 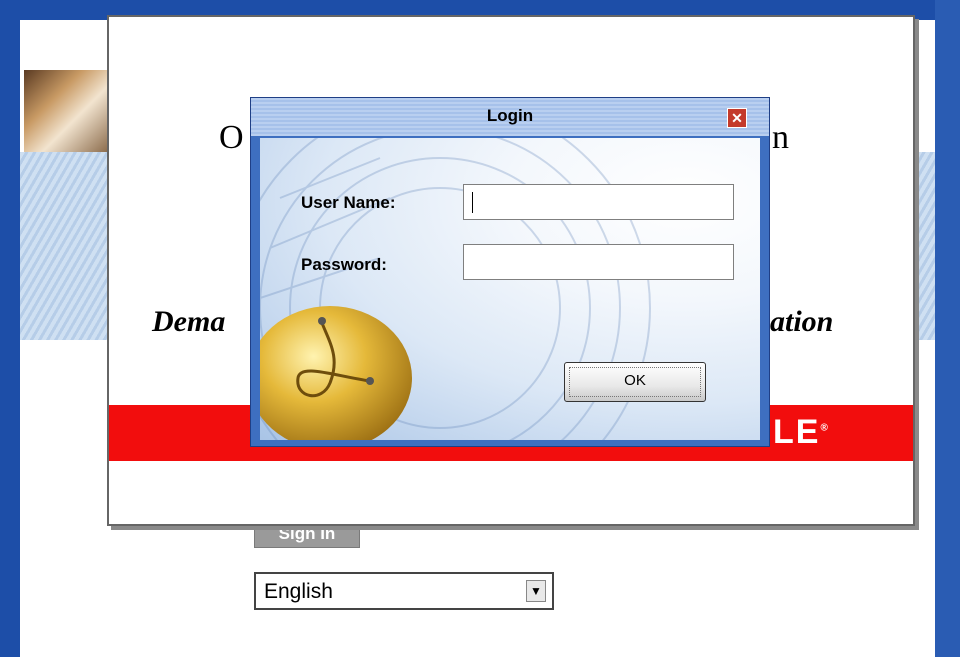 What do you see at coordinates (344, 264) in the screenshot?
I see `password-label: Password:` at bounding box center [344, 264].